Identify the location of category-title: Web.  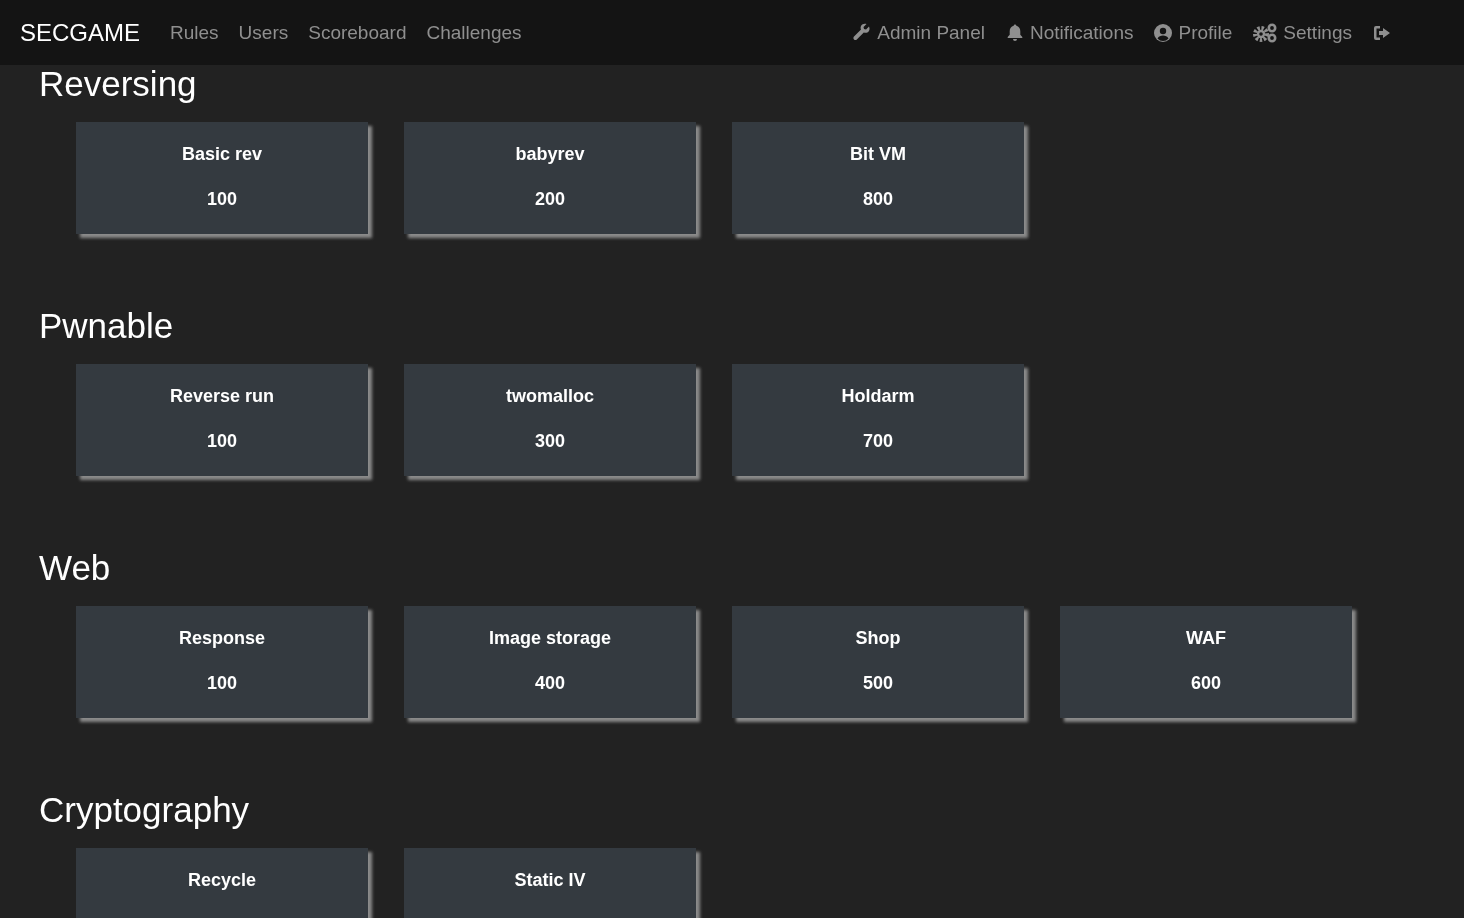
(75, 568).